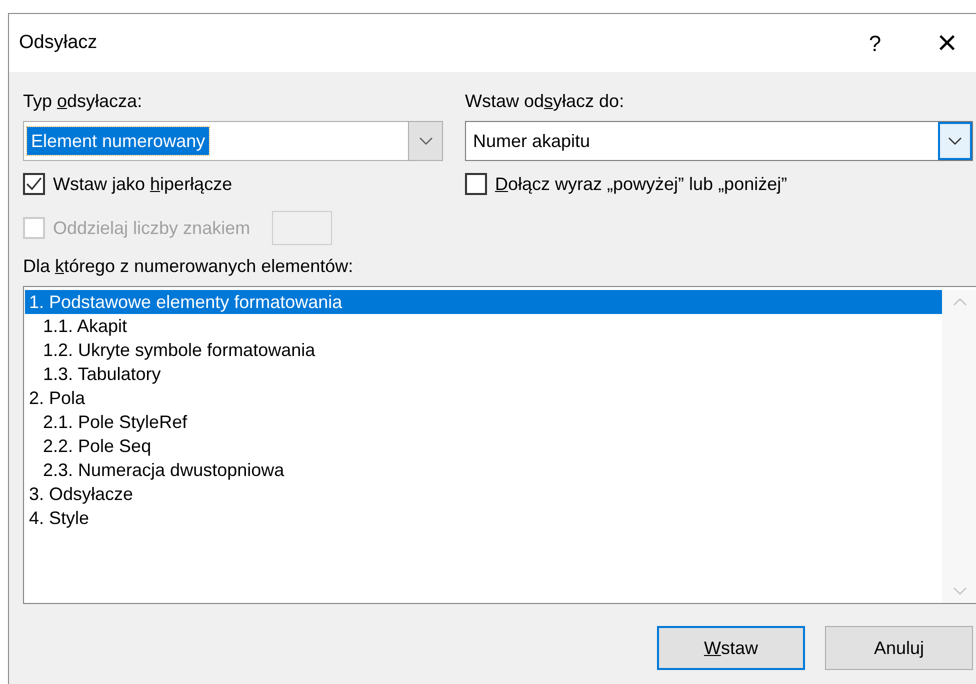  Describe the element at coordinates (483, 518) in the screenshot. I see `list-item: 4. Style` at that location.